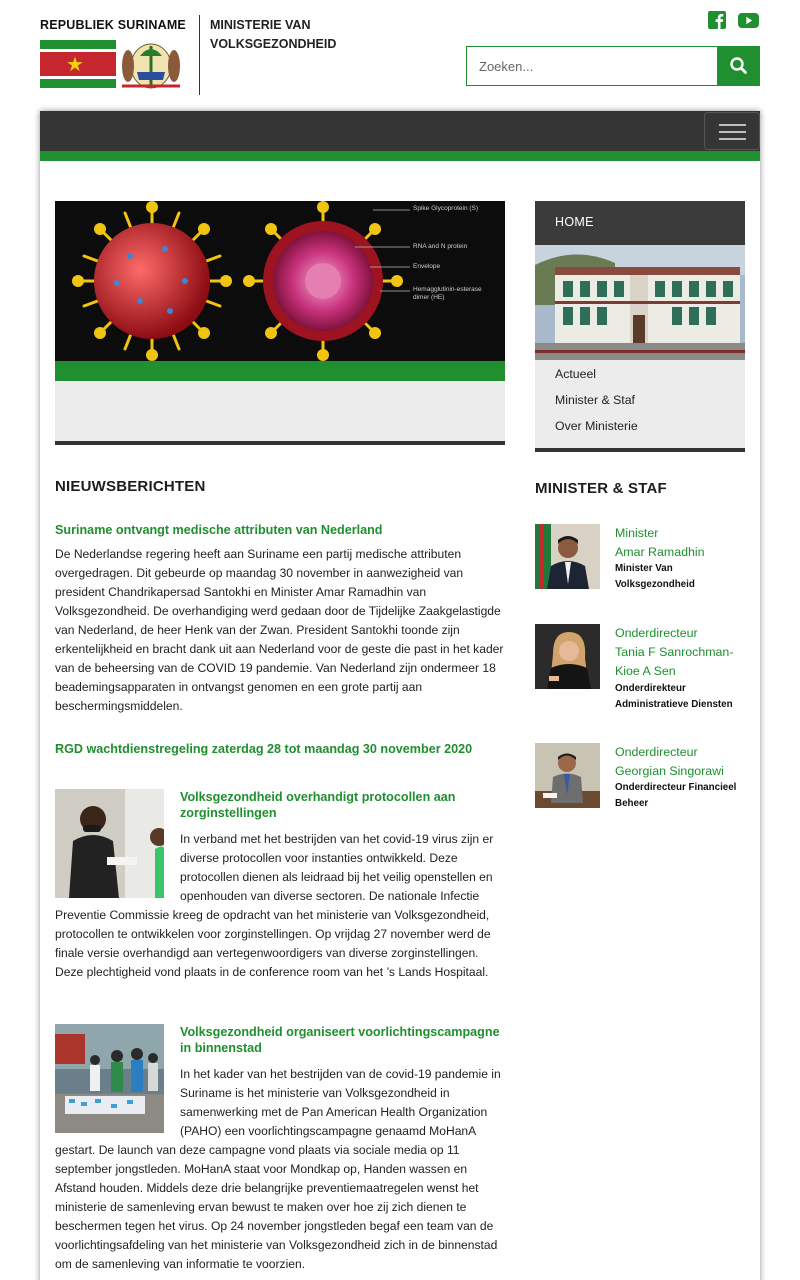  Describe the element at coordinates (681, 771) in the screenshot. I see `staff-name-link: Georgian Singorawi` at that location.